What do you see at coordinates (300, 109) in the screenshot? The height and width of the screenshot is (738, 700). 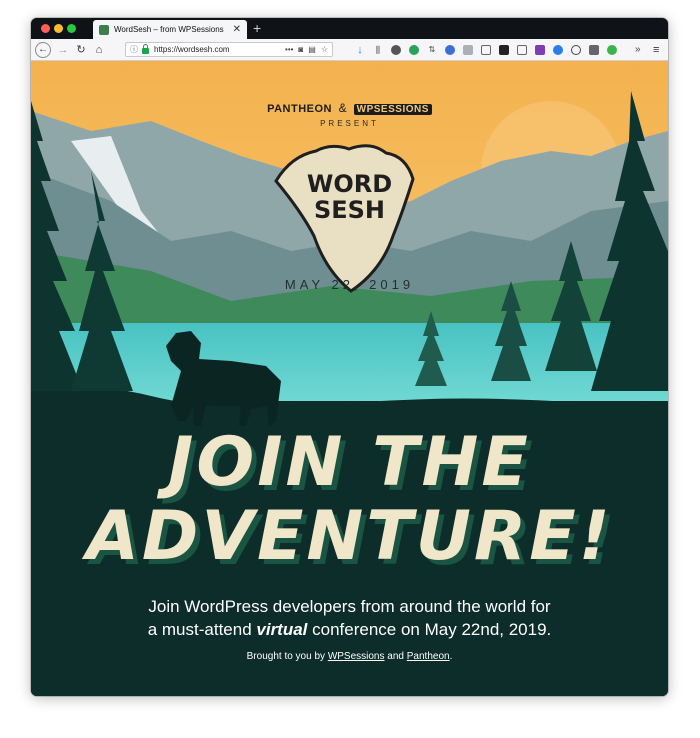 I see `pantheon-logo: PANTHEON` at bounding box center [300, 109].